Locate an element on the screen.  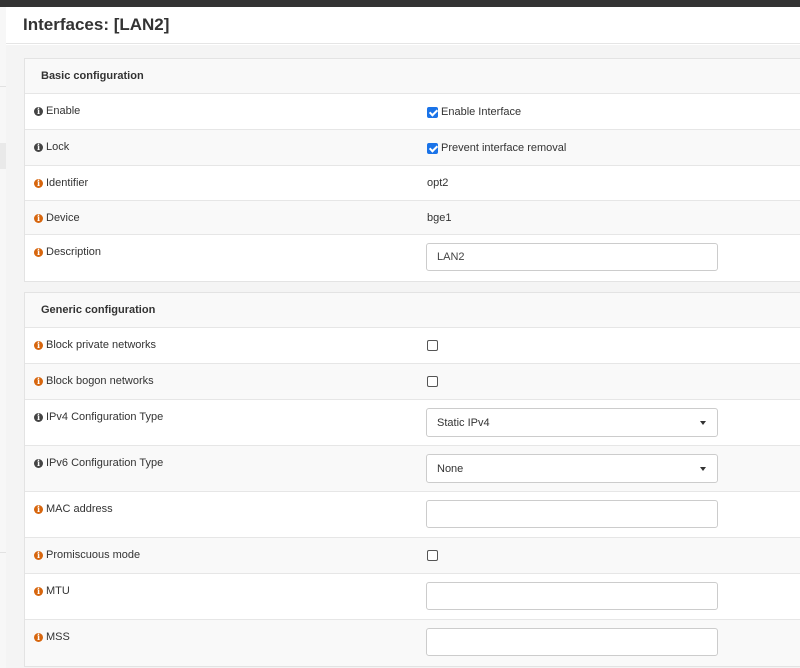
lock-checkbox is located at coordinates (432, 148).